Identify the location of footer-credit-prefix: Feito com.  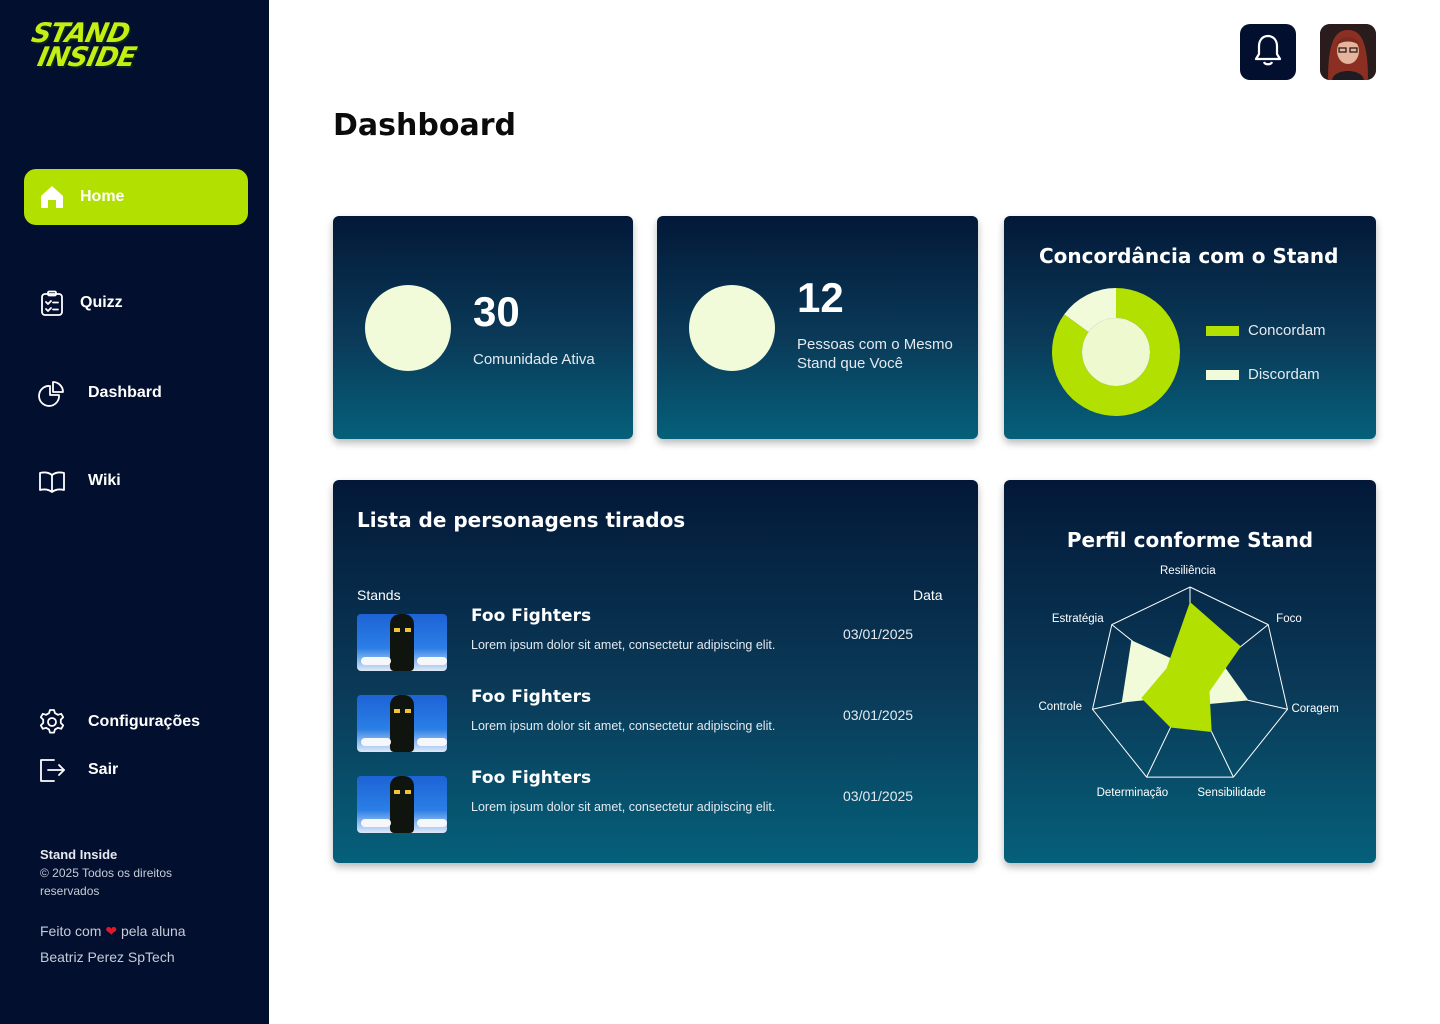
(71, 931).